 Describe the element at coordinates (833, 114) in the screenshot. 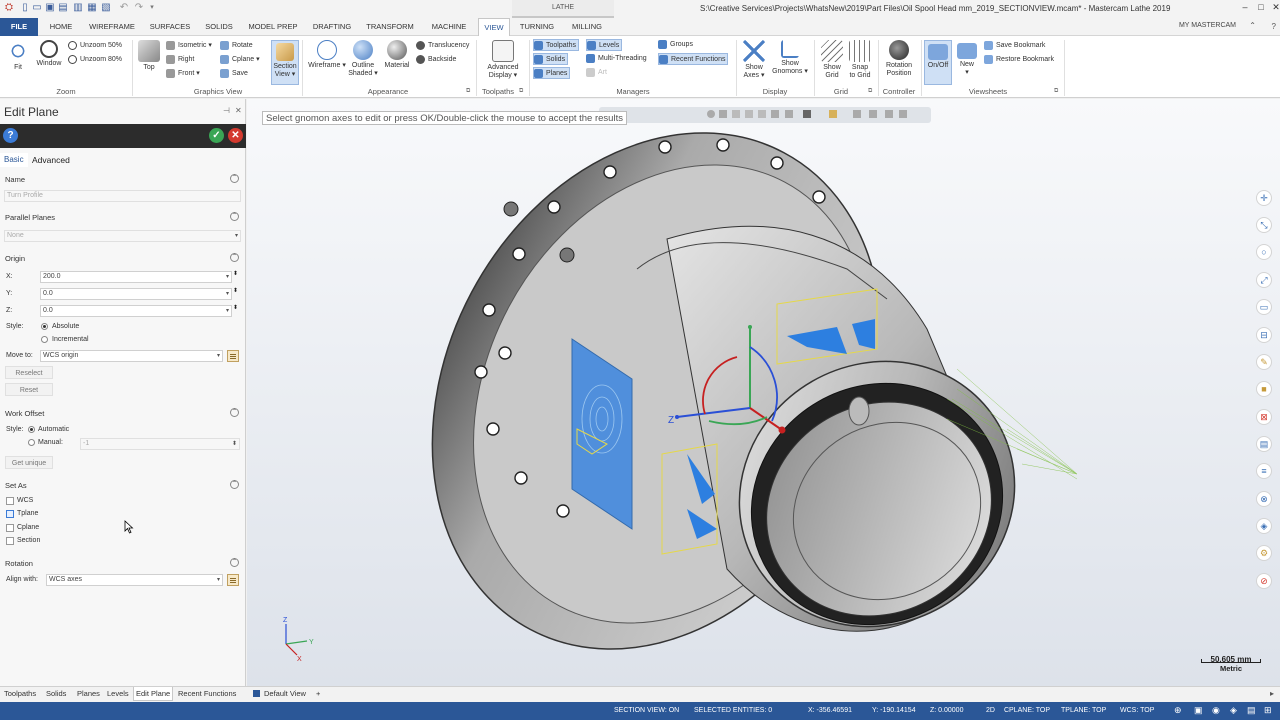

I see `grid-snap-icon` at that location.